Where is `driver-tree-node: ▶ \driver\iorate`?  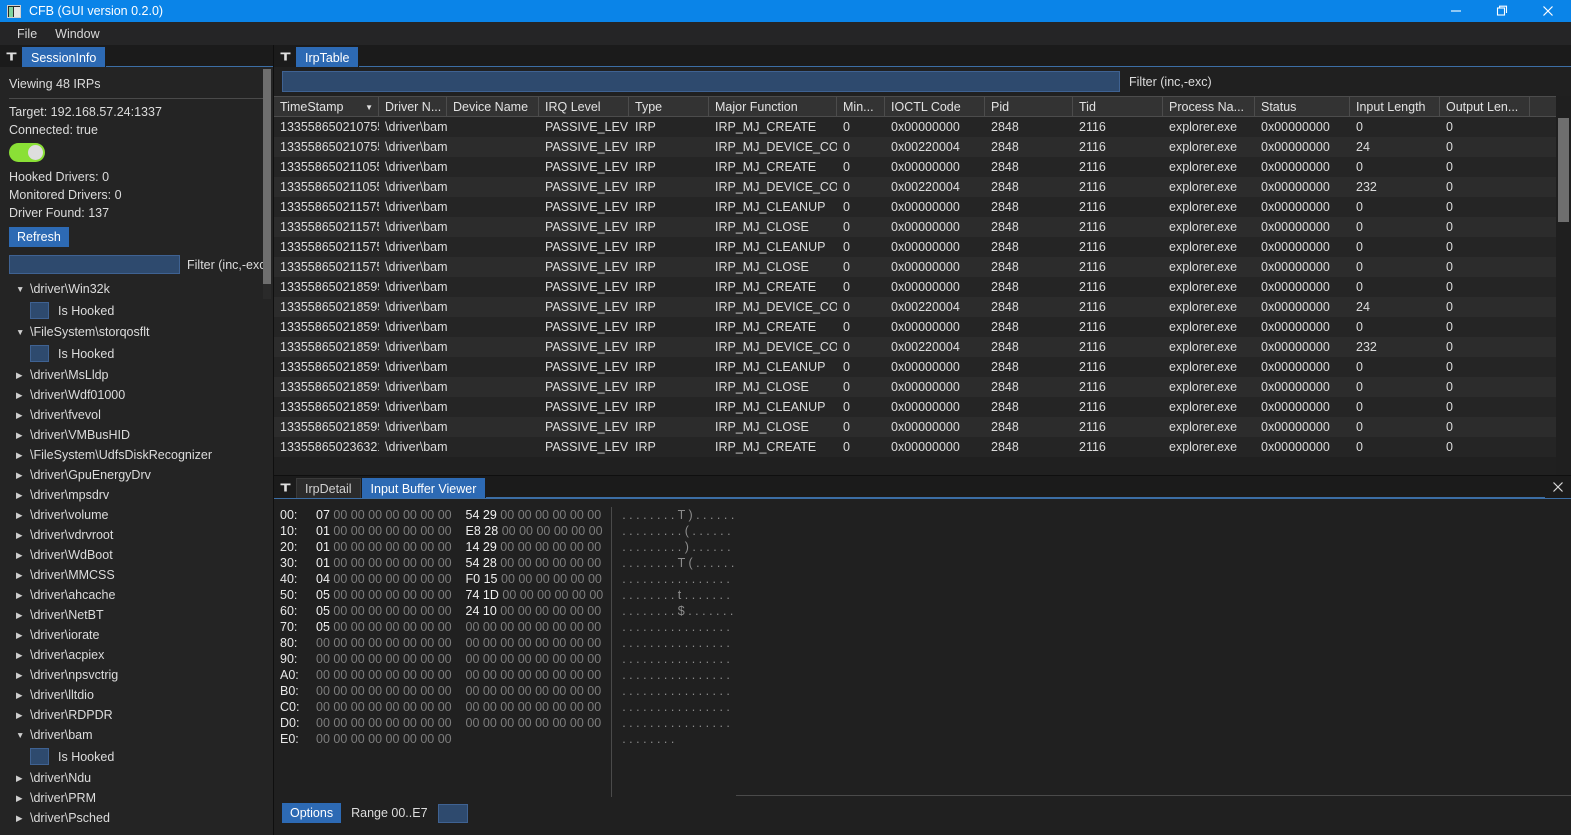 driver-tree-node: ▶ \driver\iorate is located at coordinates (136, 635).